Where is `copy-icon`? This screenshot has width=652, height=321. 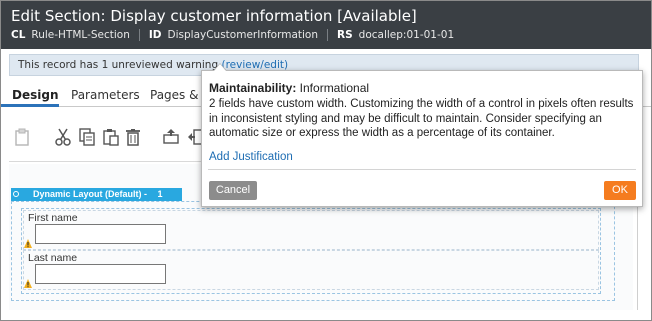 copy-icon is located at coordinates (87, 137).